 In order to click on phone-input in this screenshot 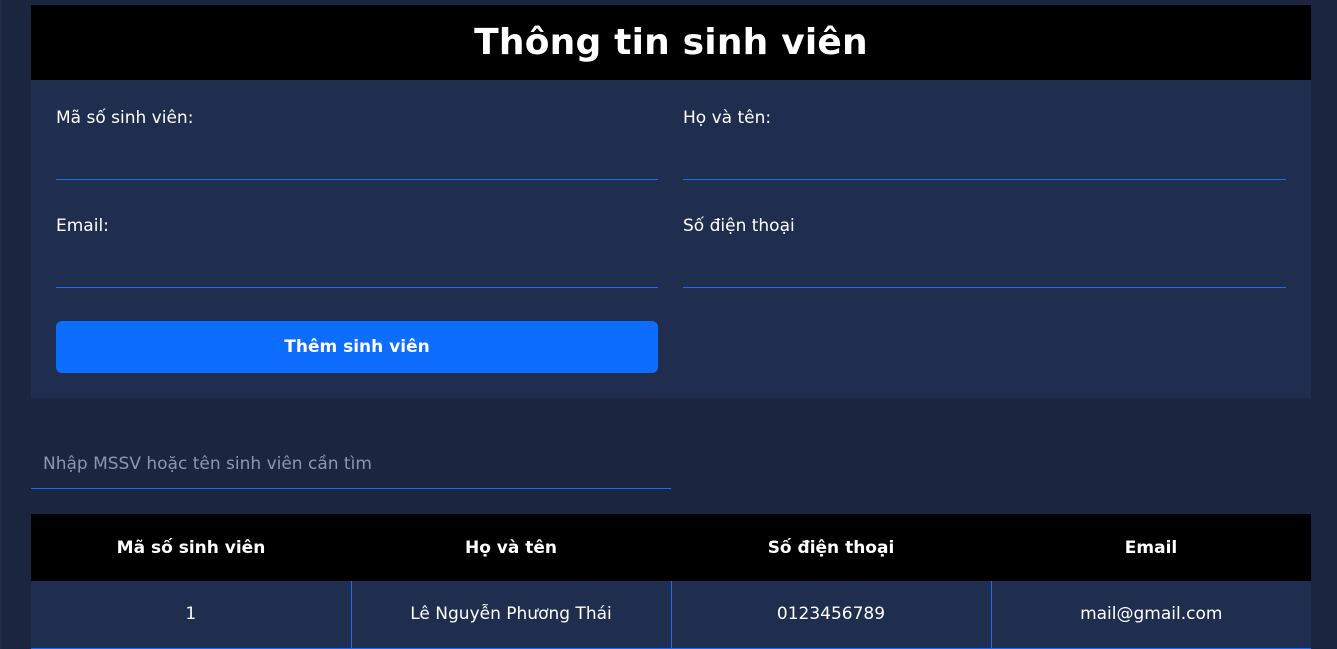, I will do `click(984, 268)`.